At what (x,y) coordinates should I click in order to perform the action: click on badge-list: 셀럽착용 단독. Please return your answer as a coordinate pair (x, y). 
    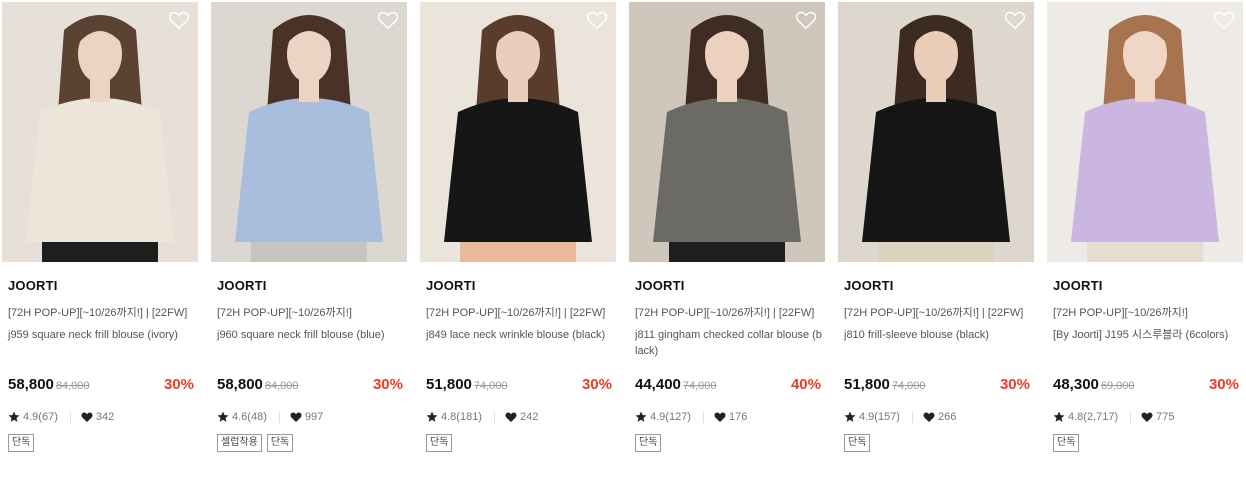
    Looking at the image, I should click on (255, 443).